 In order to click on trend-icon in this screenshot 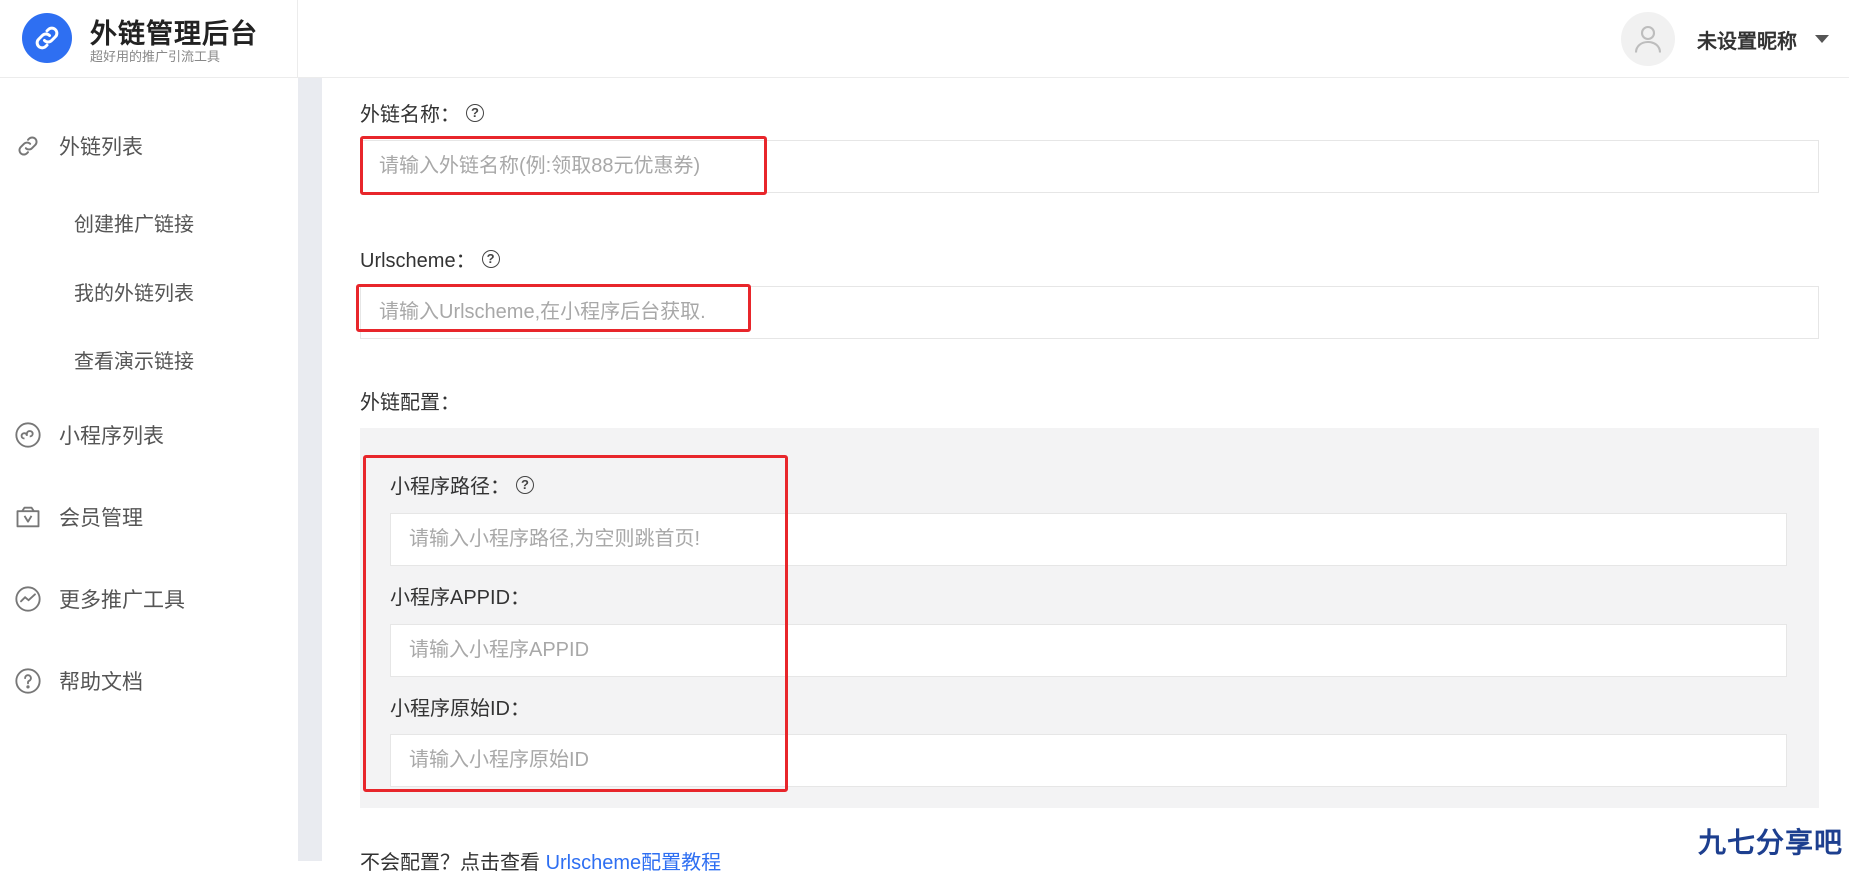, I will do `click(28, 599)`.